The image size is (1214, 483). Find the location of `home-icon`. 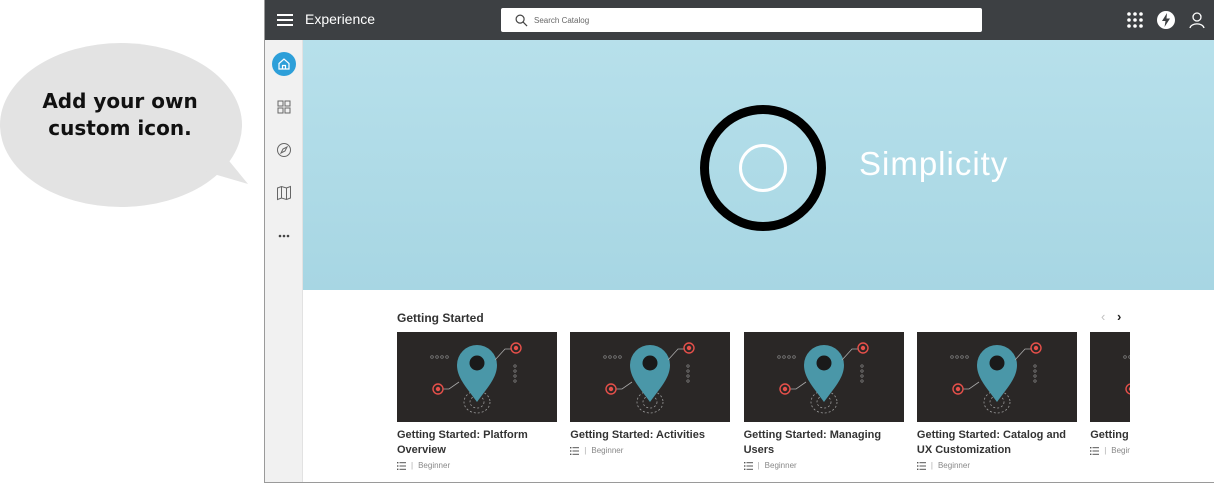

home-icon is located at coordinates (284, 64).